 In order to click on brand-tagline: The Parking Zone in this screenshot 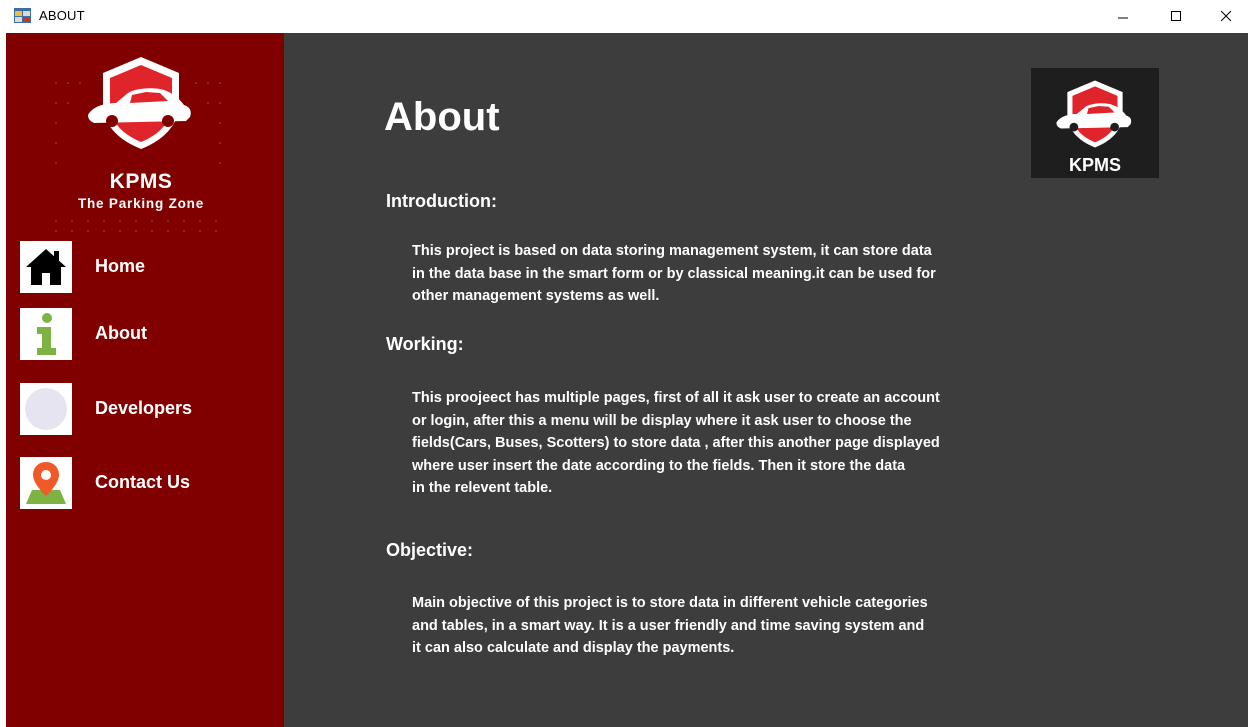, I will do `click(141, 203)`.